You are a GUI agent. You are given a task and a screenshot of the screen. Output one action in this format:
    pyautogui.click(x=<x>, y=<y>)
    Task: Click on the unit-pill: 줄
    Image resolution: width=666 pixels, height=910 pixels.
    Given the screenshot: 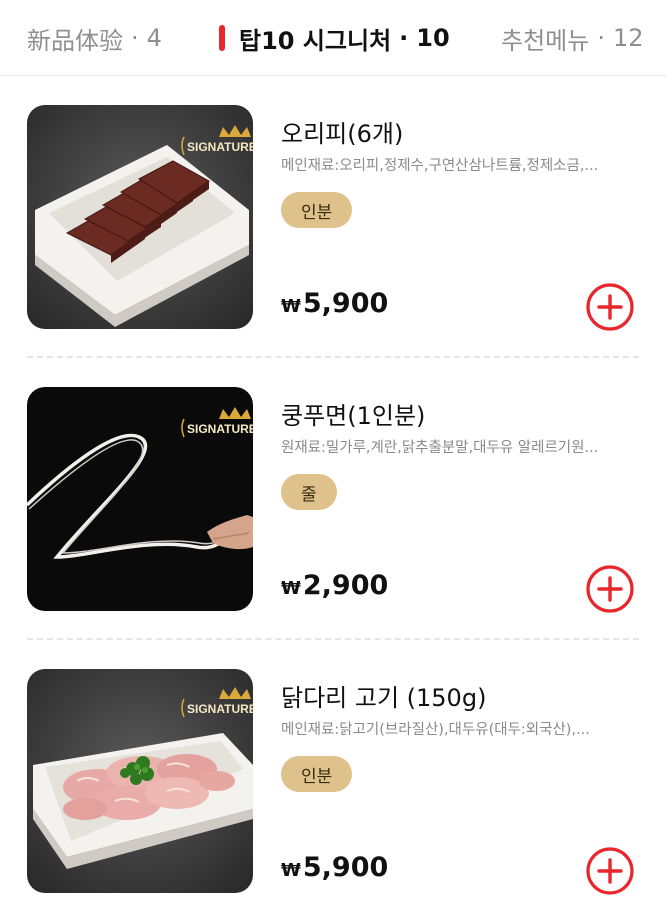 What is the action you would take?
    pyautogui.click(x=309, y=492)
    